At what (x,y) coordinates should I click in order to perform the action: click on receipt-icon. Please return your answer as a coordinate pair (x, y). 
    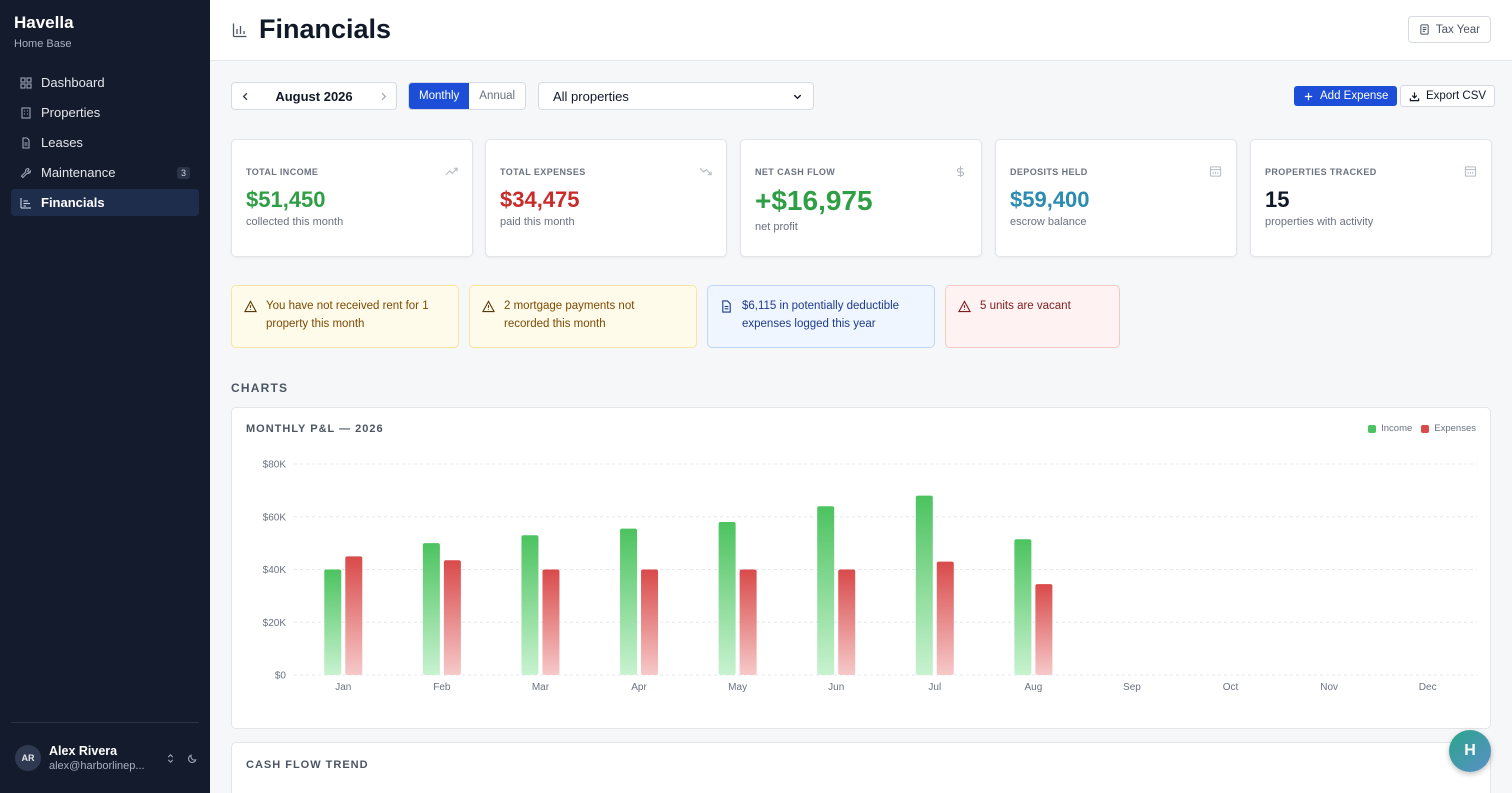
    Looking at the image, I should click on (1424, 29).